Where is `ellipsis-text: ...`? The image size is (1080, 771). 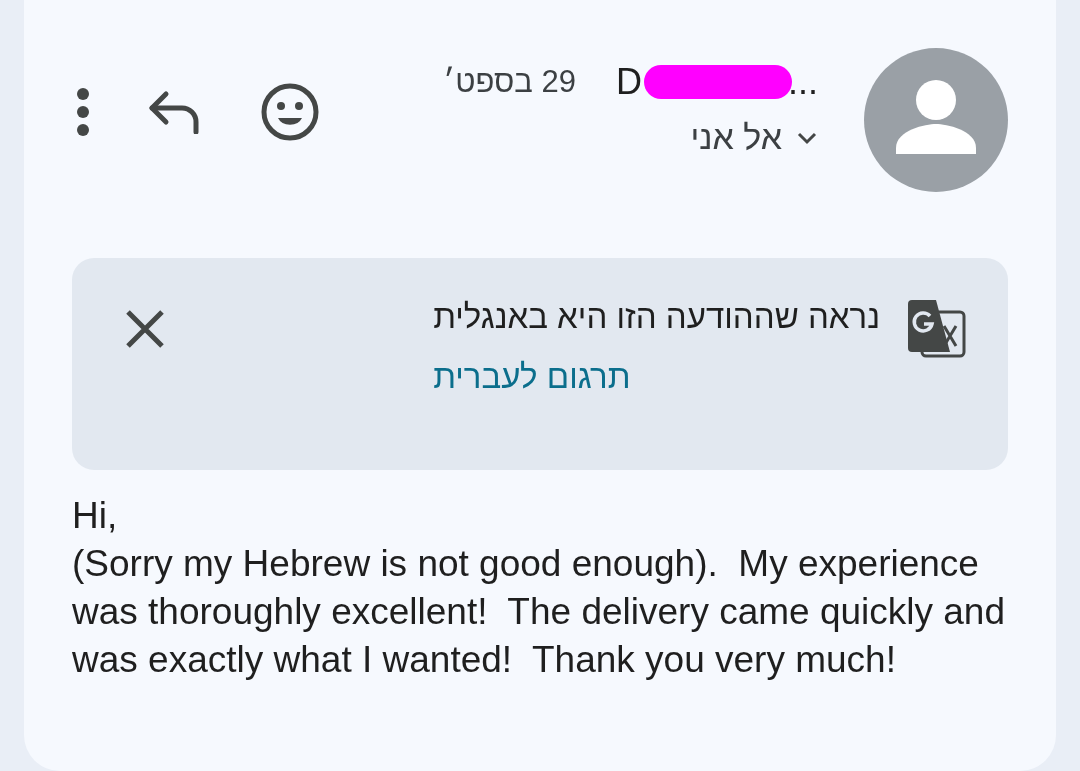 ellipsis-text: ... is located at coordinates (803, 82).